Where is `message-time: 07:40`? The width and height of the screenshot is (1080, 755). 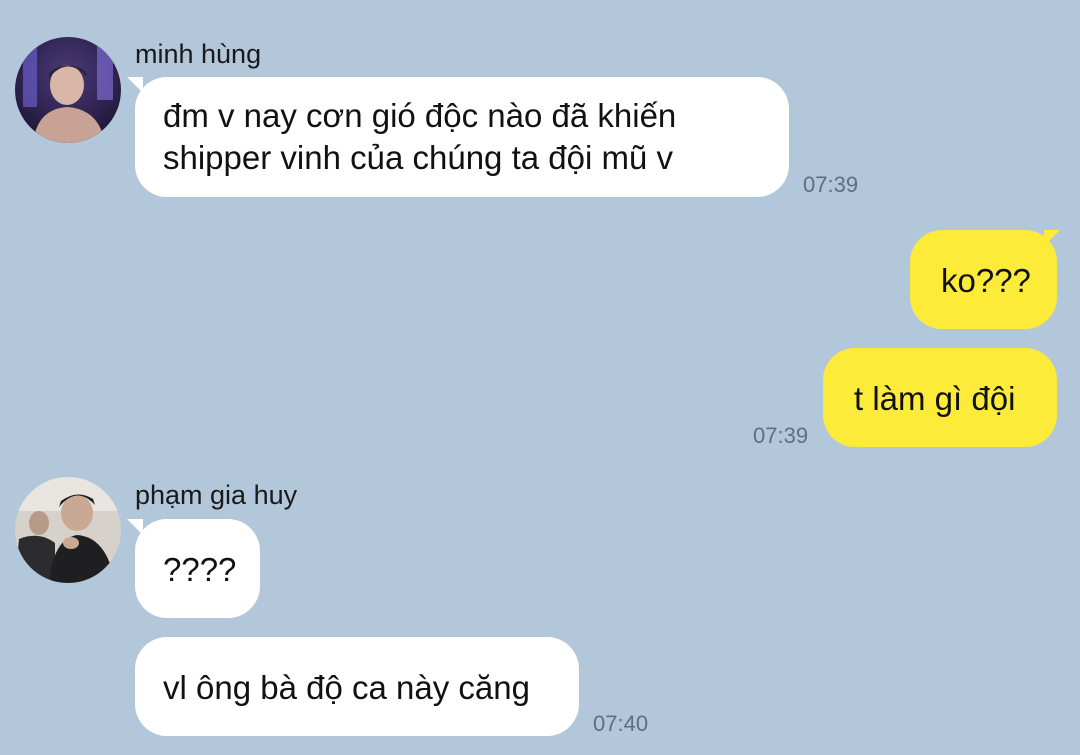 message-time: 07:40 is located at coordinates (621, 723).